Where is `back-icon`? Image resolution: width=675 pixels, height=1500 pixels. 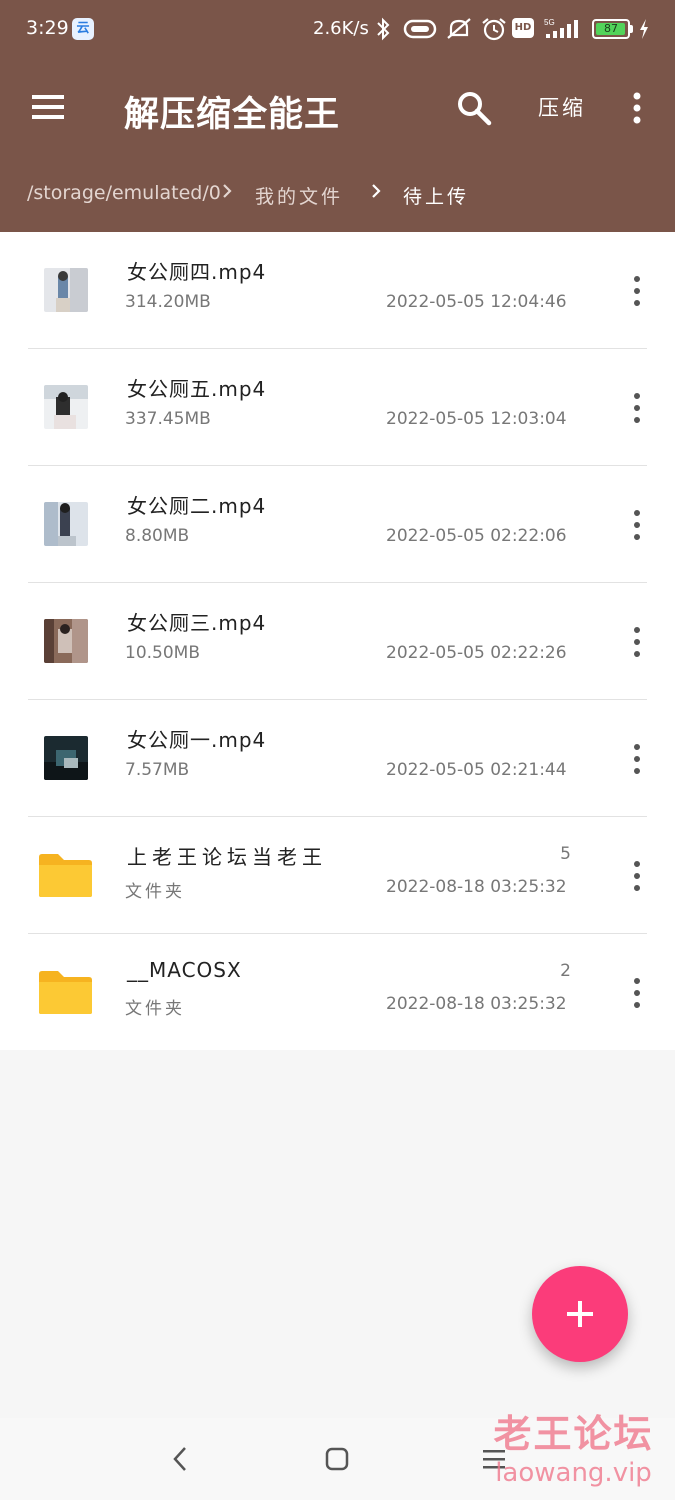
back-icon is located at coordinates (180, 1459).